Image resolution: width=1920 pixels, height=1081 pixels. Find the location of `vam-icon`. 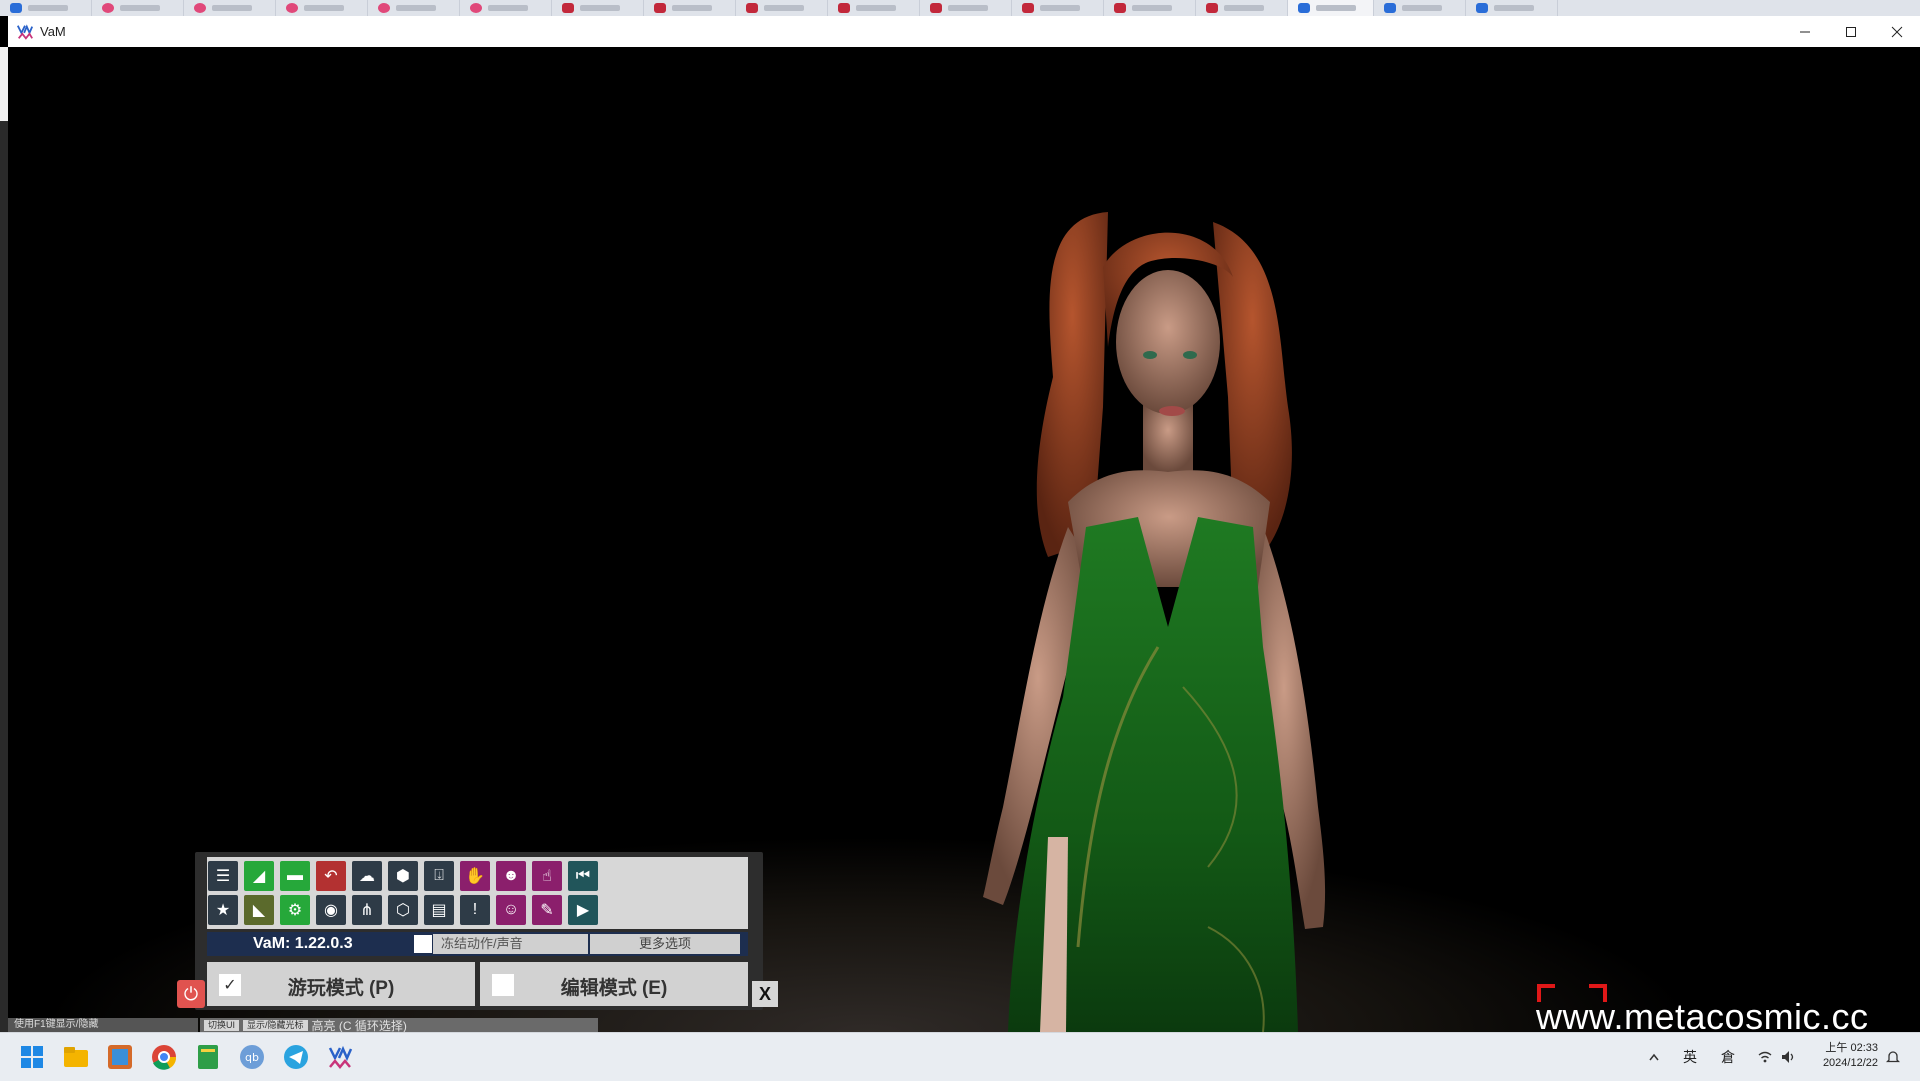

vam-icon is located at coordinates (340, 1057).